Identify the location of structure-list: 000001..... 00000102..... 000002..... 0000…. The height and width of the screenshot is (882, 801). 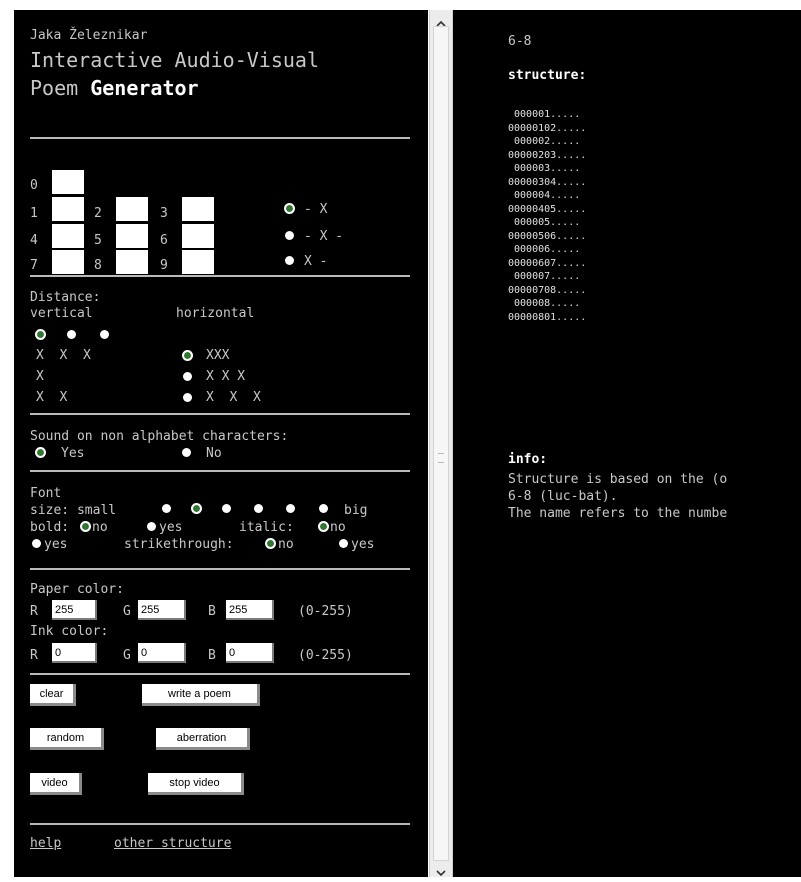
(547, 216).